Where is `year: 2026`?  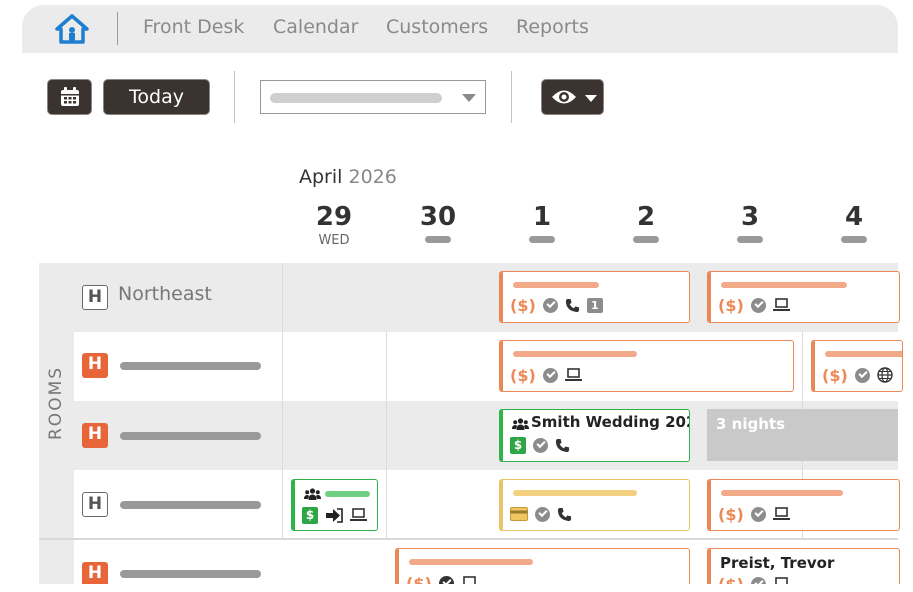
year: 2026 is located at coordinates (372, 177).